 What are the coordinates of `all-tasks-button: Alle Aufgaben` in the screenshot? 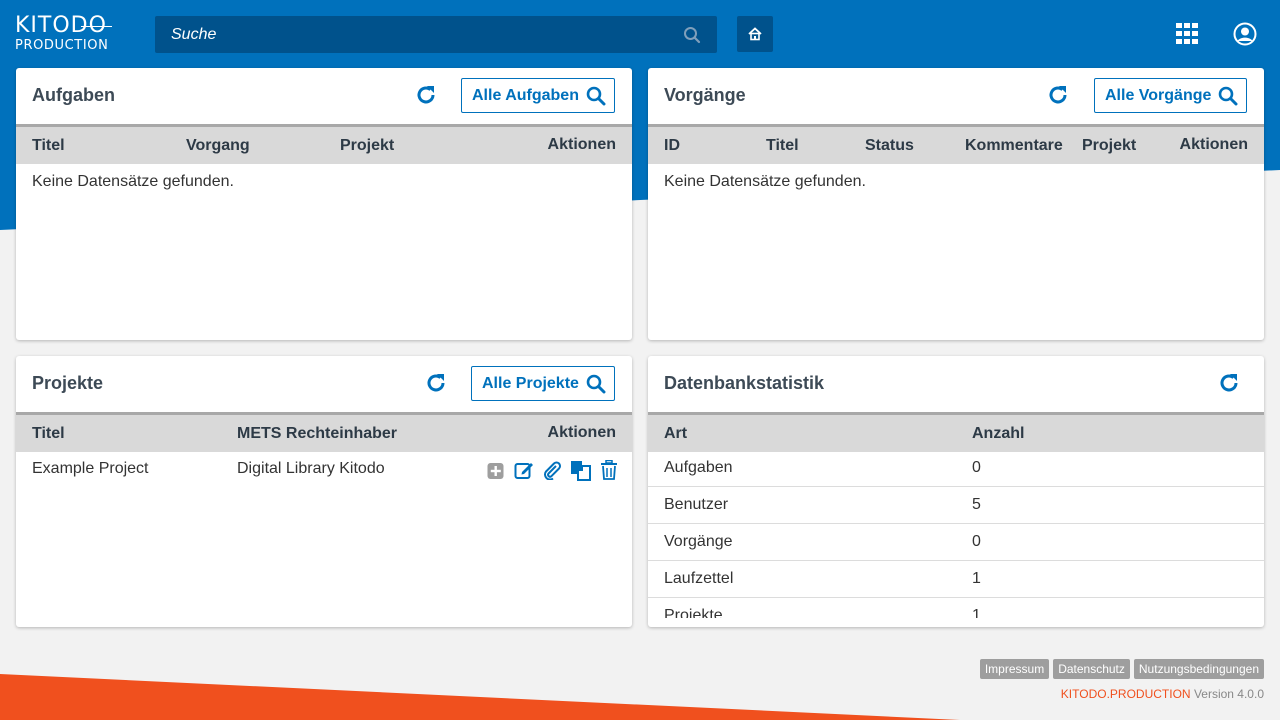 It's located at (538, 95).